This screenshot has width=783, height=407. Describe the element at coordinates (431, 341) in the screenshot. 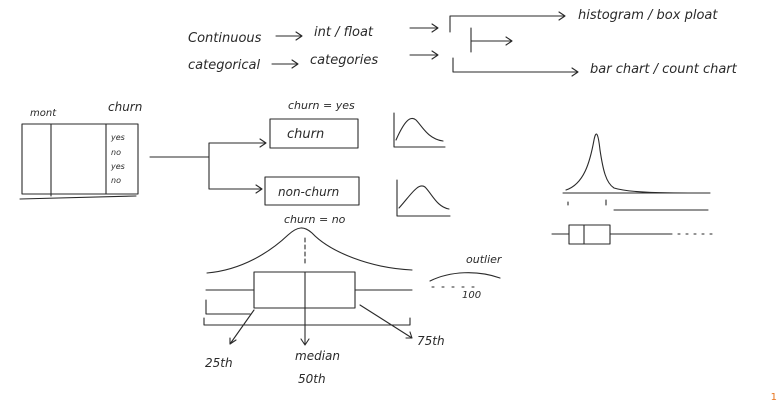

I see `label-75th: 75th` at that location.